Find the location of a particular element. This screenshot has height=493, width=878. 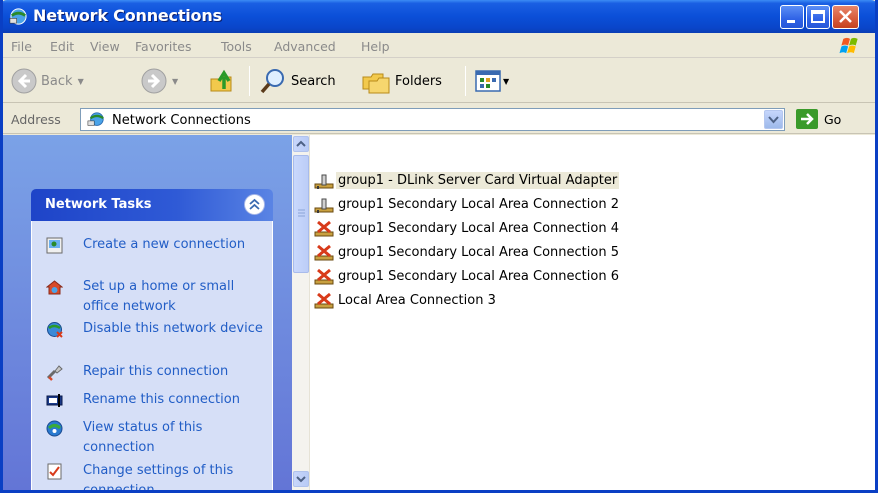

go-arrow-icon is located at coordinates (807, 119).